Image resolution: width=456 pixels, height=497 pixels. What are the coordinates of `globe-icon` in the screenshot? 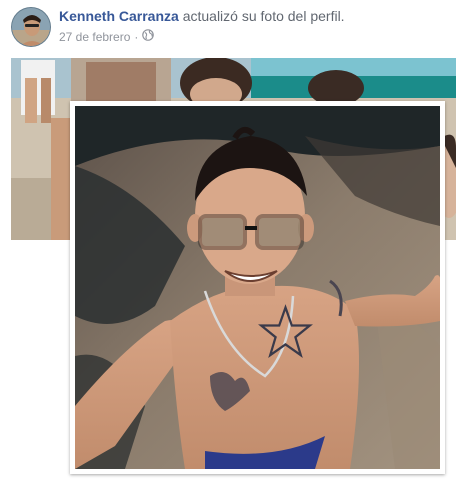 It's located at (148, 36).